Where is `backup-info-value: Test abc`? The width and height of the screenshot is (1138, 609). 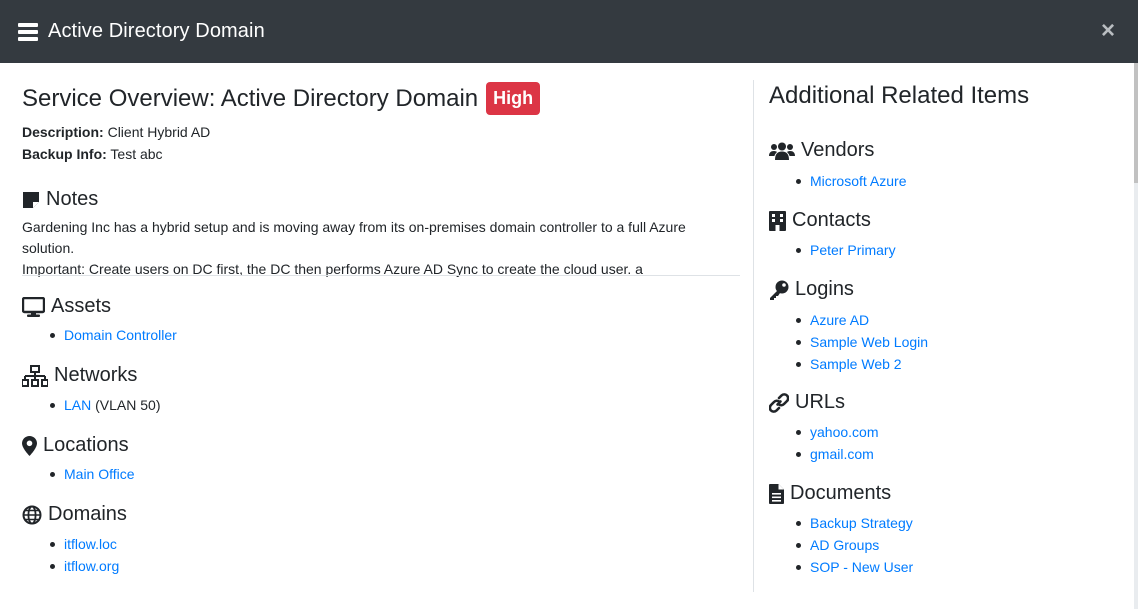
backup-info-value: Test abc is located at coordinates (136, 154).